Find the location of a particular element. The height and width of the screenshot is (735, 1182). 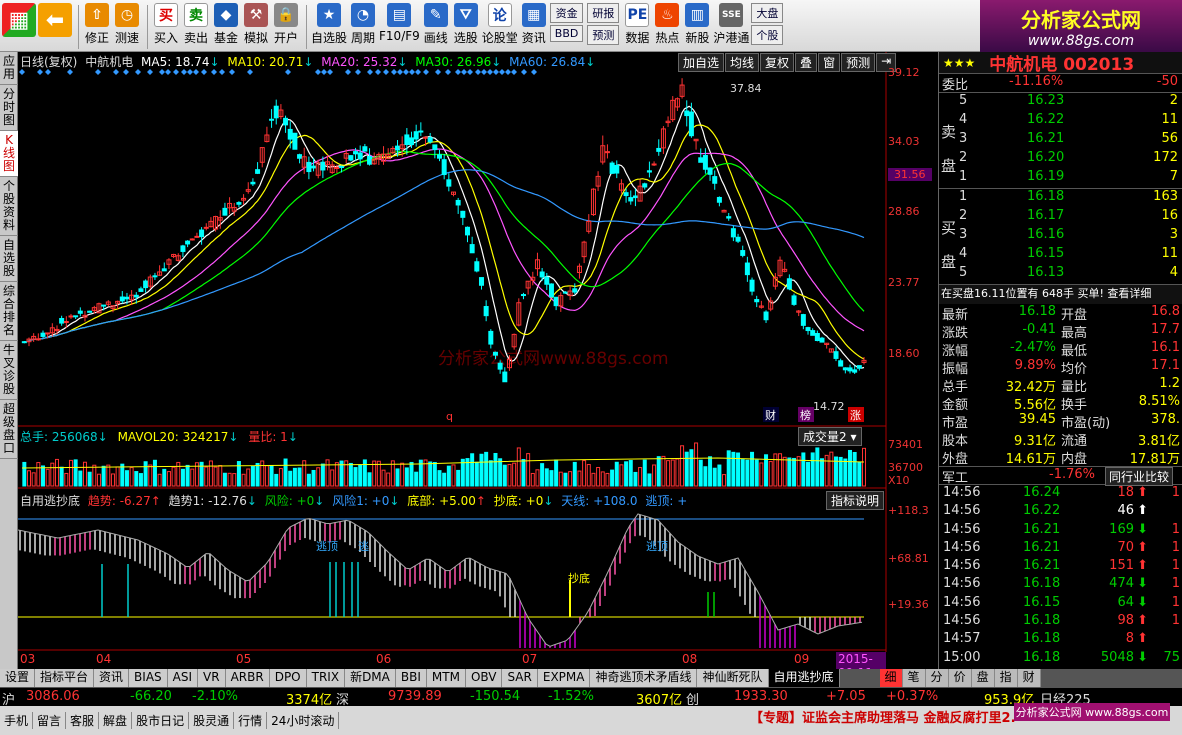

tb-watchlist-button: ★ 自选股 is located at coordinates (329, 27).